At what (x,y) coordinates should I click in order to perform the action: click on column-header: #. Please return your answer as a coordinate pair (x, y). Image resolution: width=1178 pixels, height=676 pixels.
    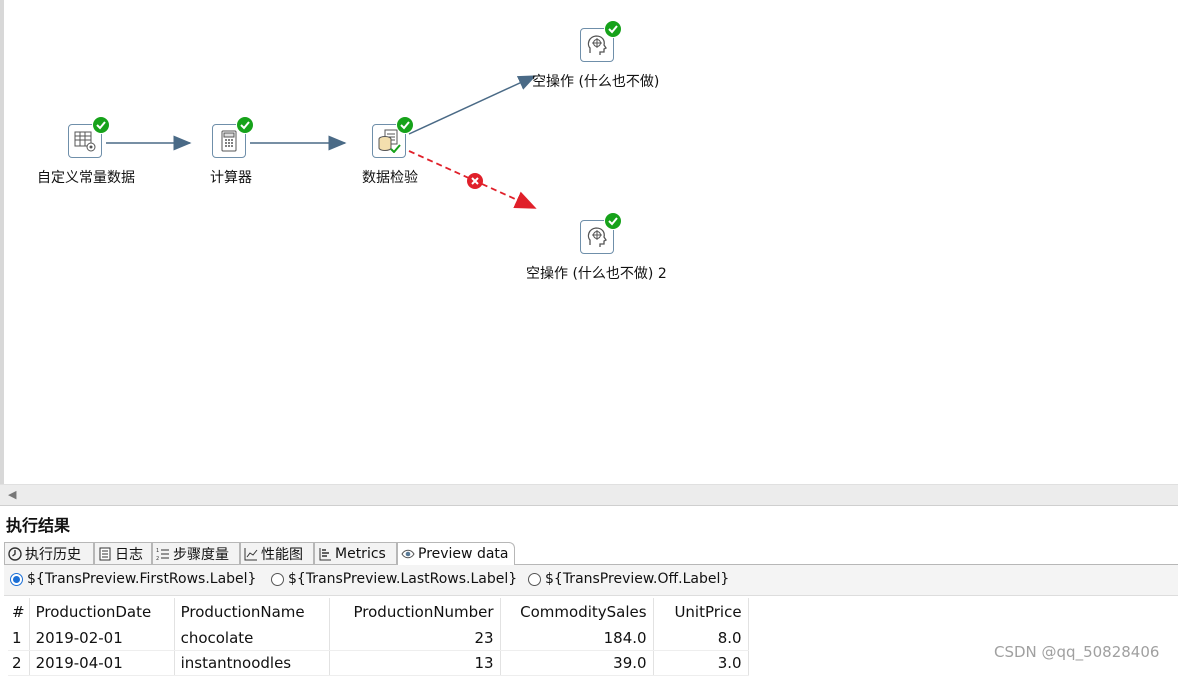
    Looking at the image, I should click on (19, 612).